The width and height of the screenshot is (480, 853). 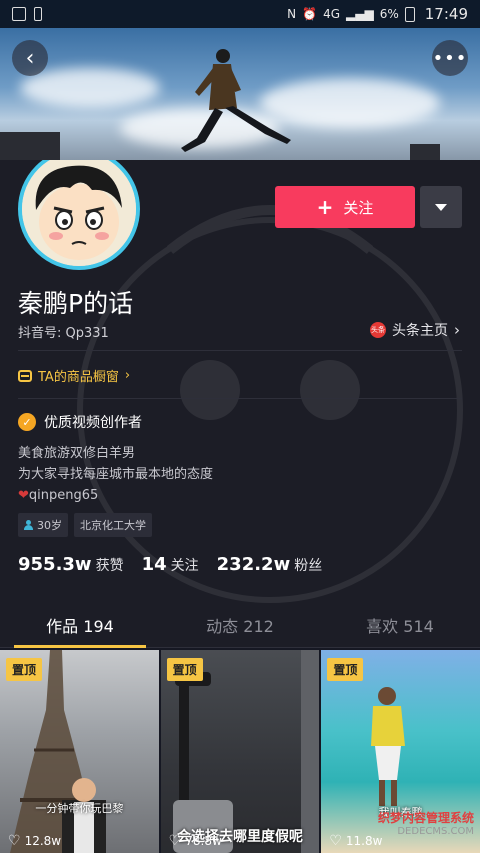 What do you see at coordinates (93, 423) in the screenshot?
I see `creator-label: 优质视频创作者` at bounding box center [93, 423].